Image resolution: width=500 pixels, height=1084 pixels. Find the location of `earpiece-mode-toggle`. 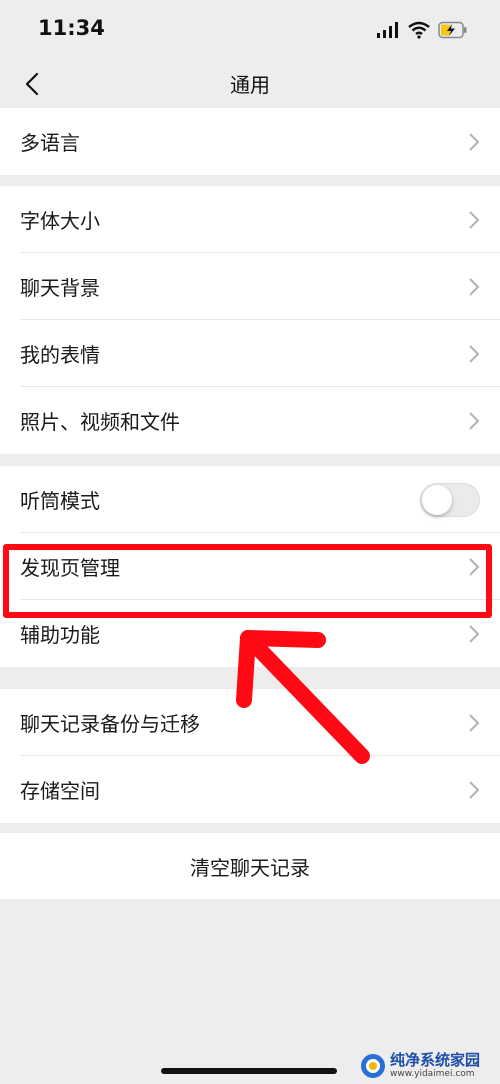

earpiece-mode-toggle is located at coordinates (450, 500).